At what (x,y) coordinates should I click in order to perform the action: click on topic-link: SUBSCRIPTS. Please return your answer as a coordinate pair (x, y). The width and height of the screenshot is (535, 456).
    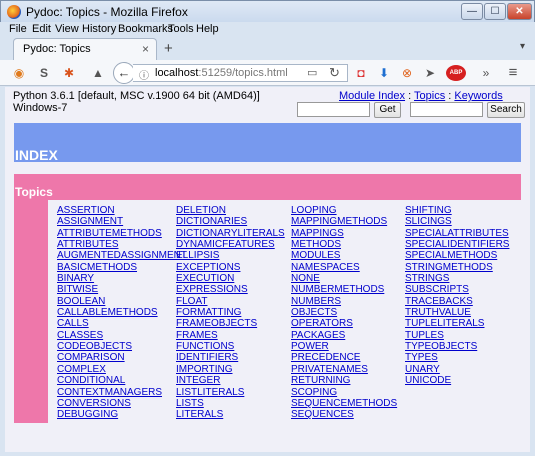
    Looking at the image, I should click on (457, 289).